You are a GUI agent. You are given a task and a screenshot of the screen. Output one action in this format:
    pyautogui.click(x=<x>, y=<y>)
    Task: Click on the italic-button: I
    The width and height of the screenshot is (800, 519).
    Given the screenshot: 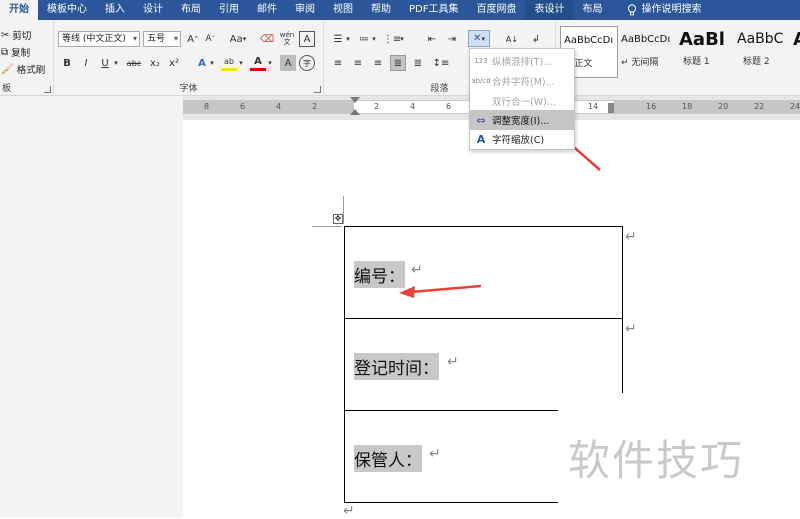 What is the action you would take?
    pyautogui.click(x=86, y=63)
    